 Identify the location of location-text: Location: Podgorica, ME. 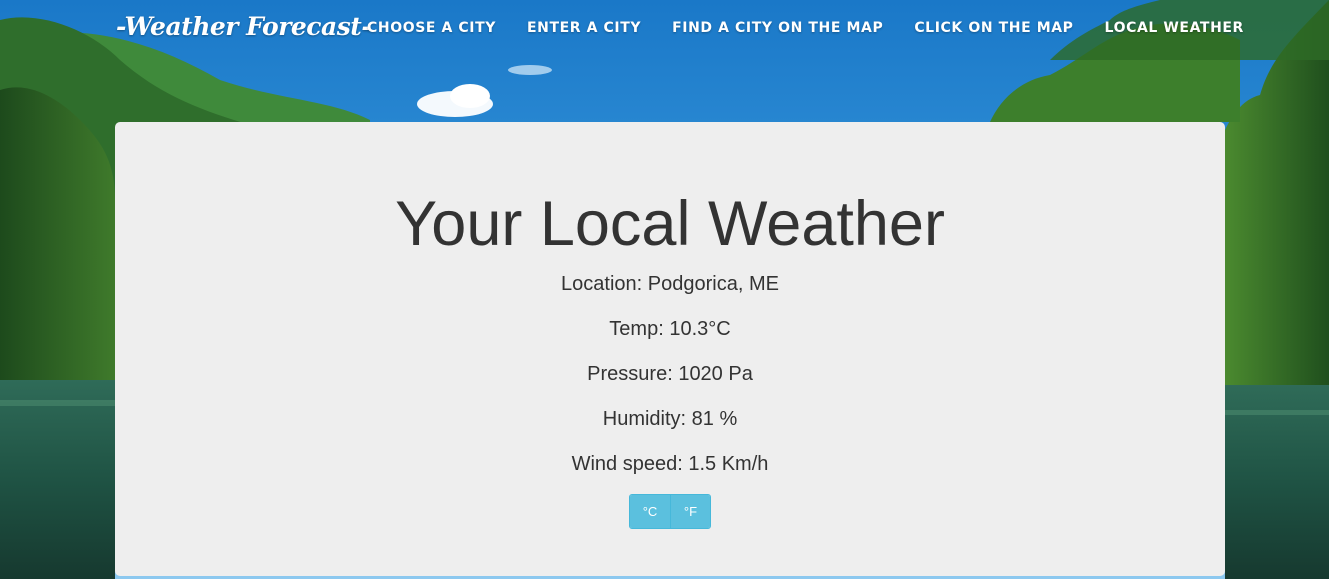
(670, 284).